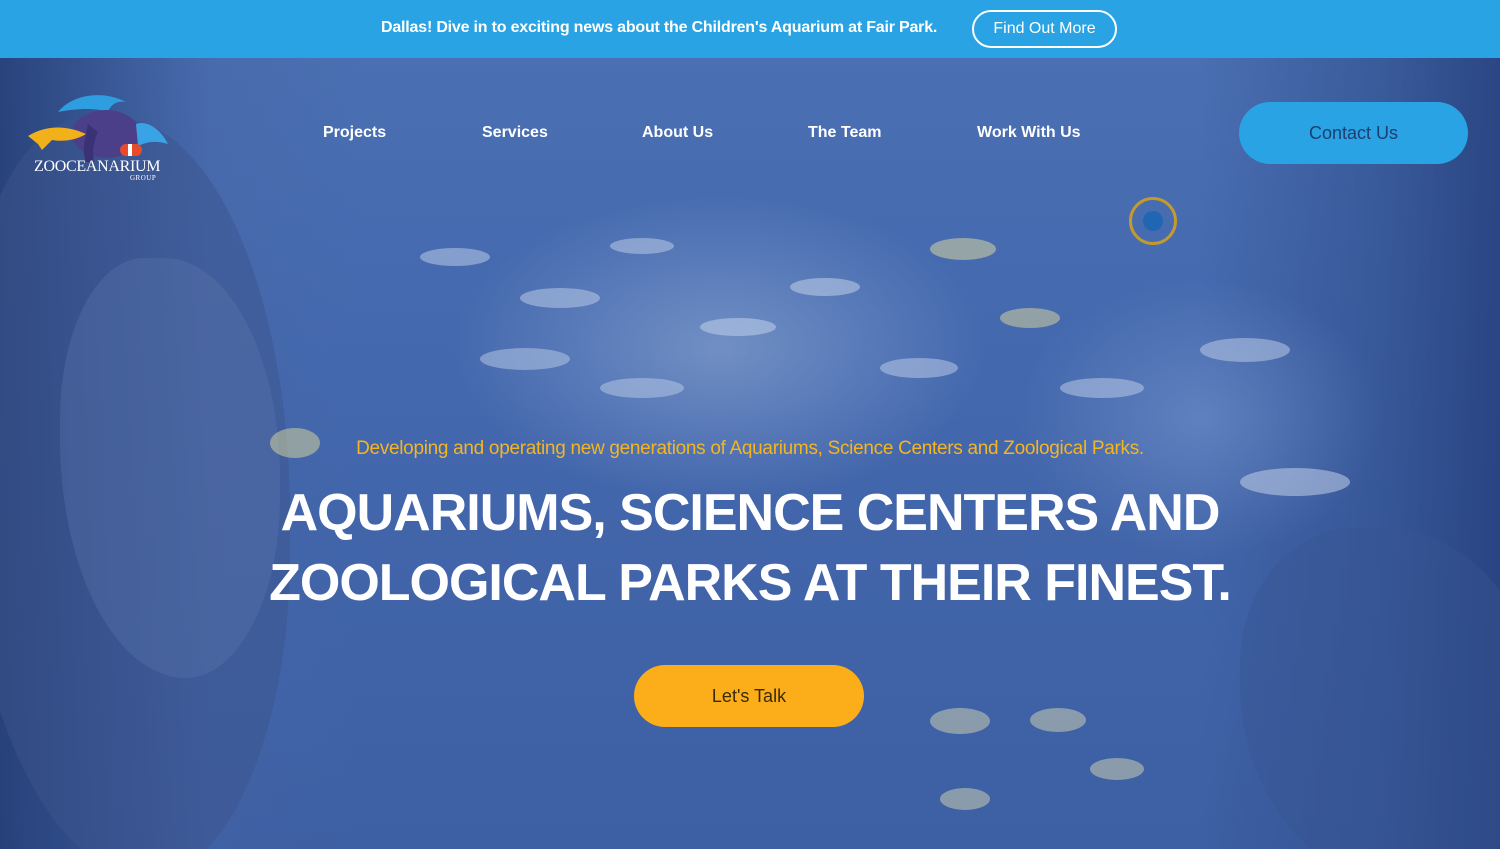 The height and width of the screenshot is (849, 1500). What do you see at coordinates (750, 513) in the screenshot?
I see `hero-headline-line-1: AQUARIUMS, SCIENCE CENTERS AND` at bounding box center [750, 513].